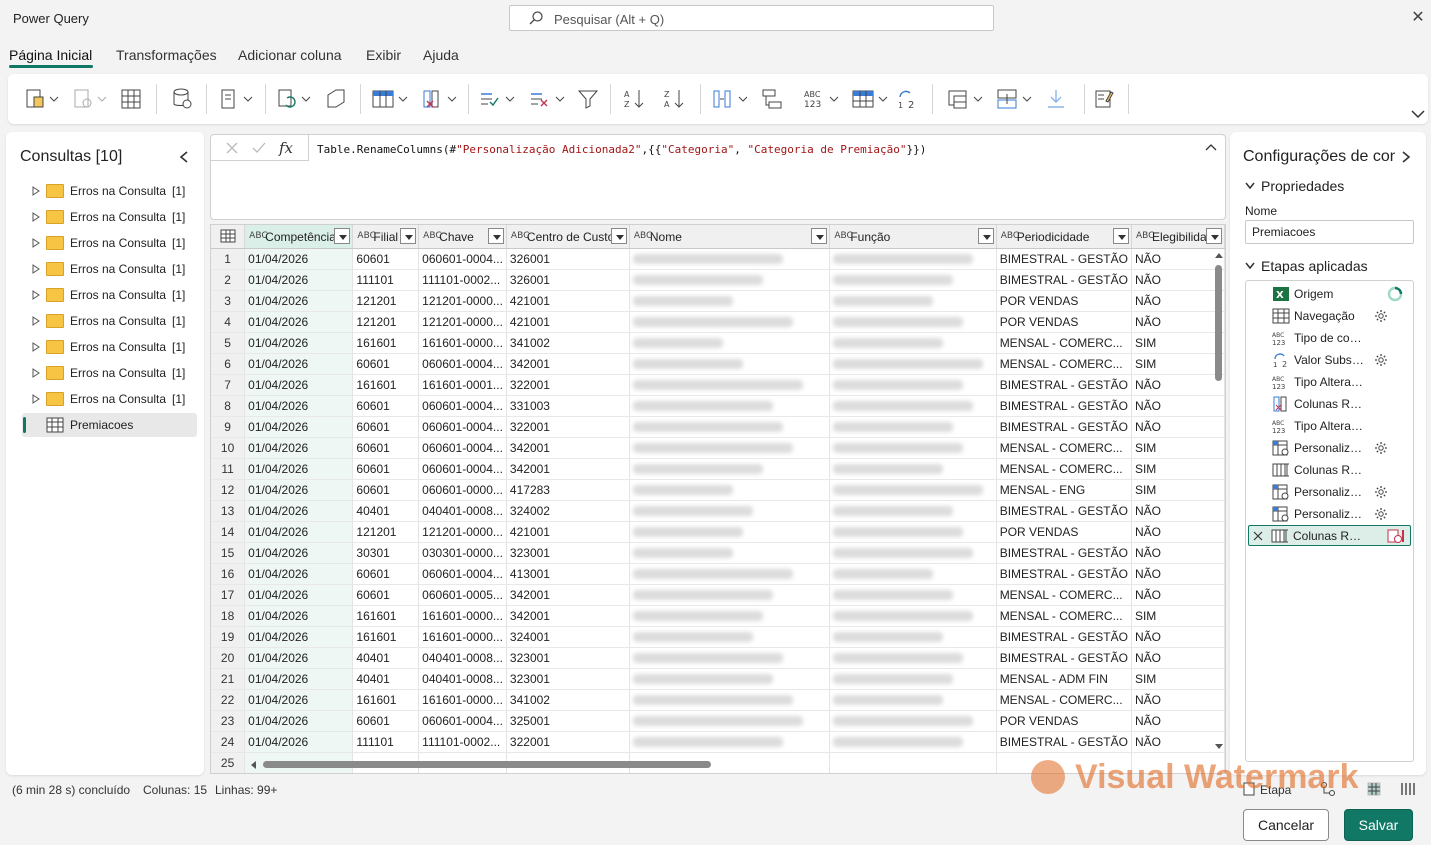 The image size is (1431, 845). What do you see at coordinates (286, 148) in the screenshot?
I see `fx-icon: fx` at bounding box center [286, 148].